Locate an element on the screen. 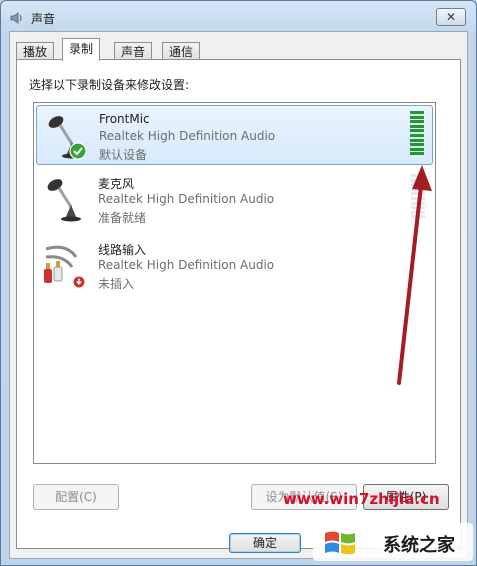 The height and width of the screenshot is (566, 477). speaker-icon is located at coordinates (16, 18).